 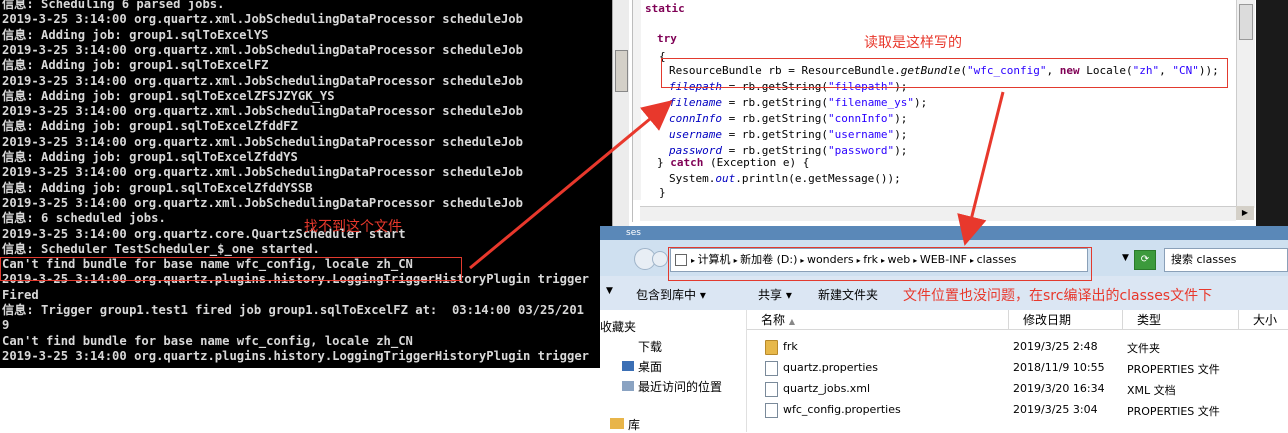 I want to click on arrow-to-code, so click(x=571, y=185).